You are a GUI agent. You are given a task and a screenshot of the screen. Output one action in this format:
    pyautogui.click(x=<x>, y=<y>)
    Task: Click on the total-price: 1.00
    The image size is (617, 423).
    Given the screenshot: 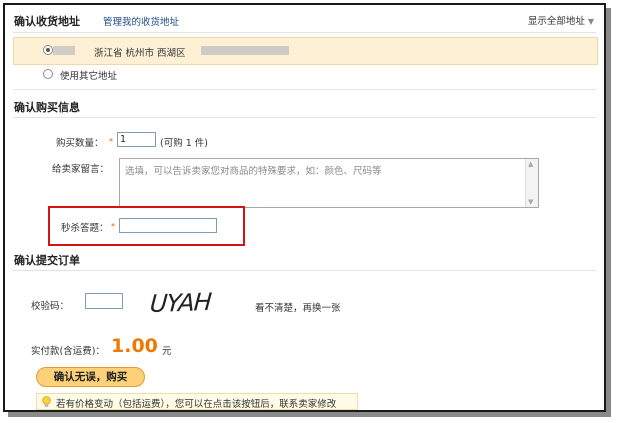 What is the action you would take?
    pyautogui.click(x=134, y=346)
    